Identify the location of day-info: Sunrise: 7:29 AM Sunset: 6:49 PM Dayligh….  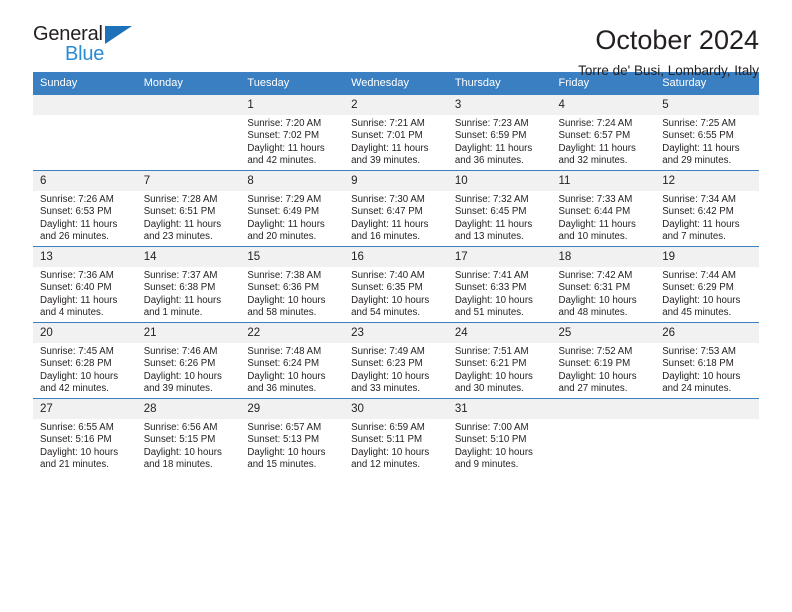
(292, 217).